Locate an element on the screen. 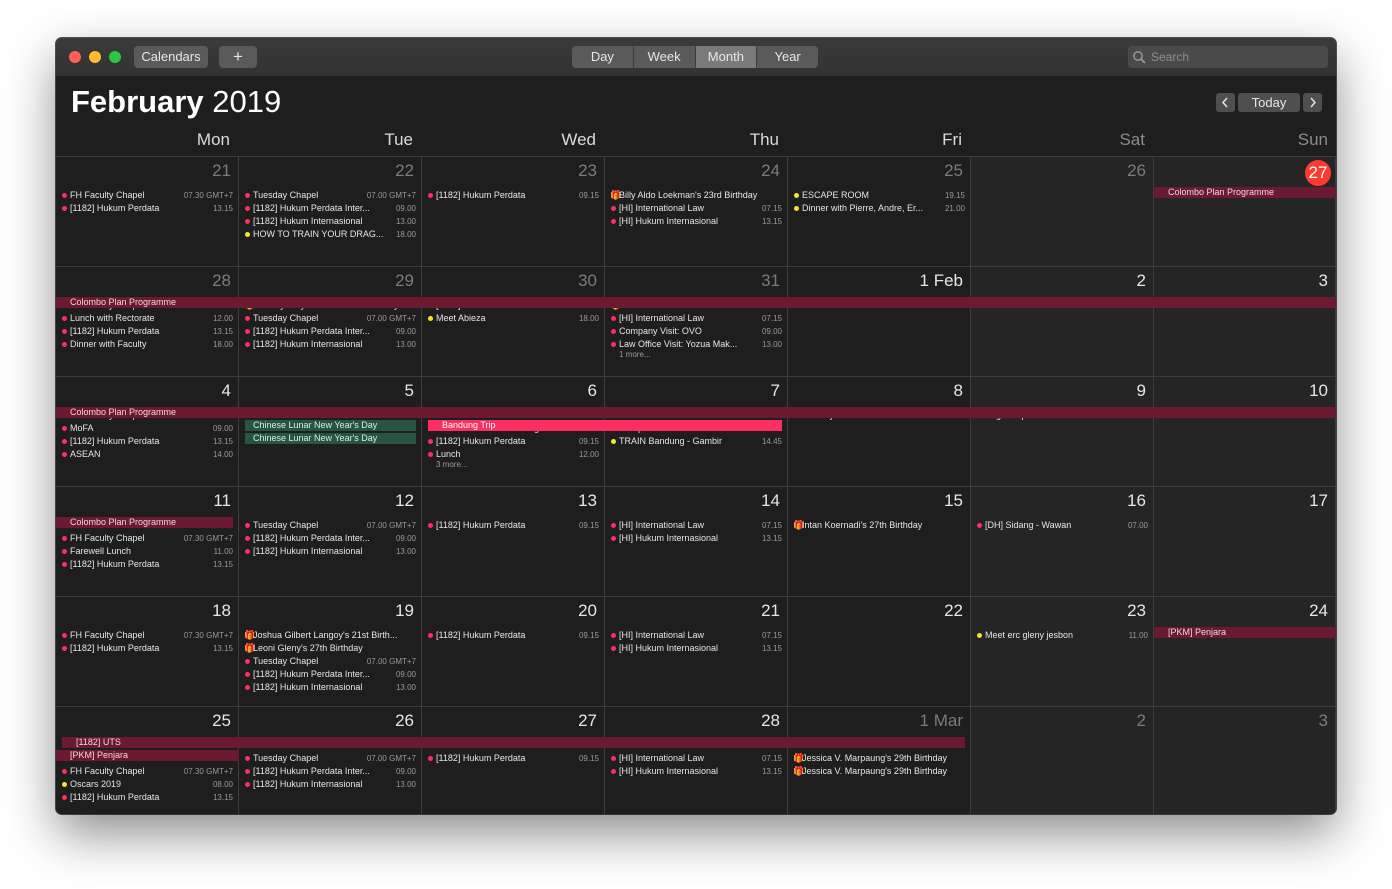  day-cell: 20 [1182] Hukum Perdata 09.15 is located at coordinates (513, 652).